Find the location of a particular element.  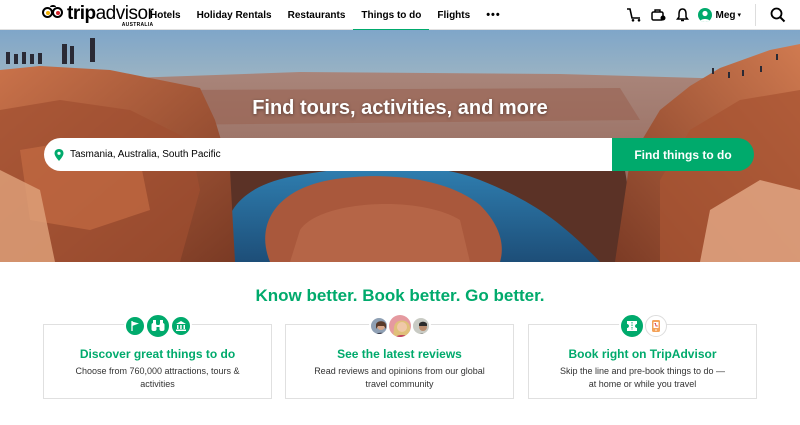

chevron-down-icon: ▾ is located at coordinates (739, 15).